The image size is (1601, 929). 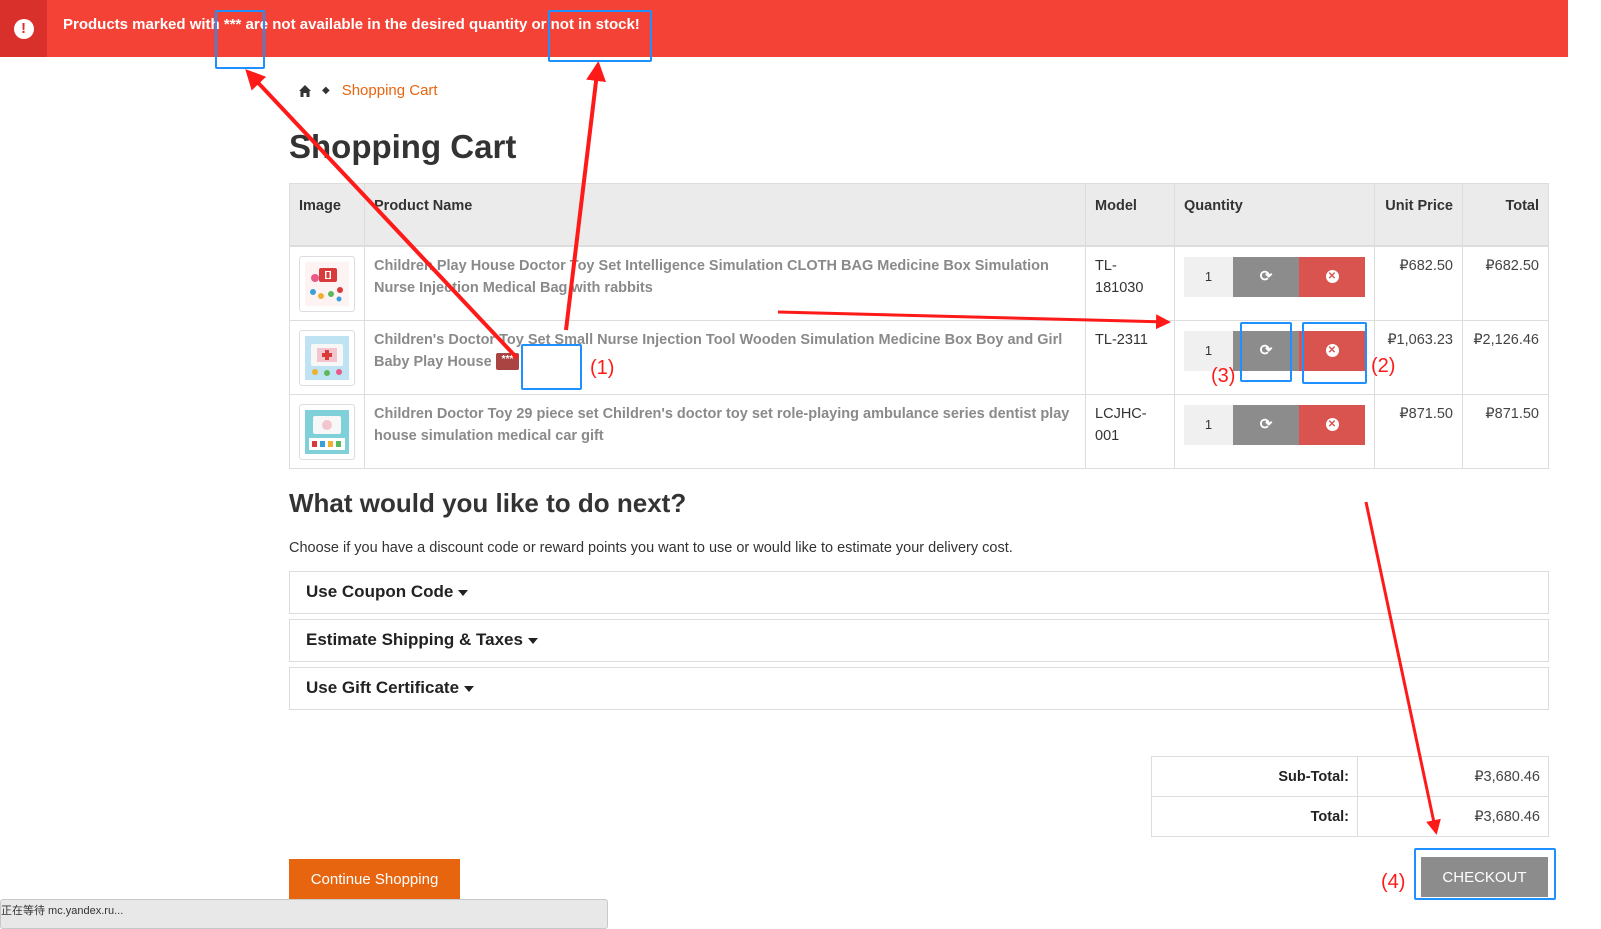 What do you see at coordinates (919, 688) in the screenshot?
I see `gift-certificate-panel: Use Gift Certificate` at bounding box center [919, 688].